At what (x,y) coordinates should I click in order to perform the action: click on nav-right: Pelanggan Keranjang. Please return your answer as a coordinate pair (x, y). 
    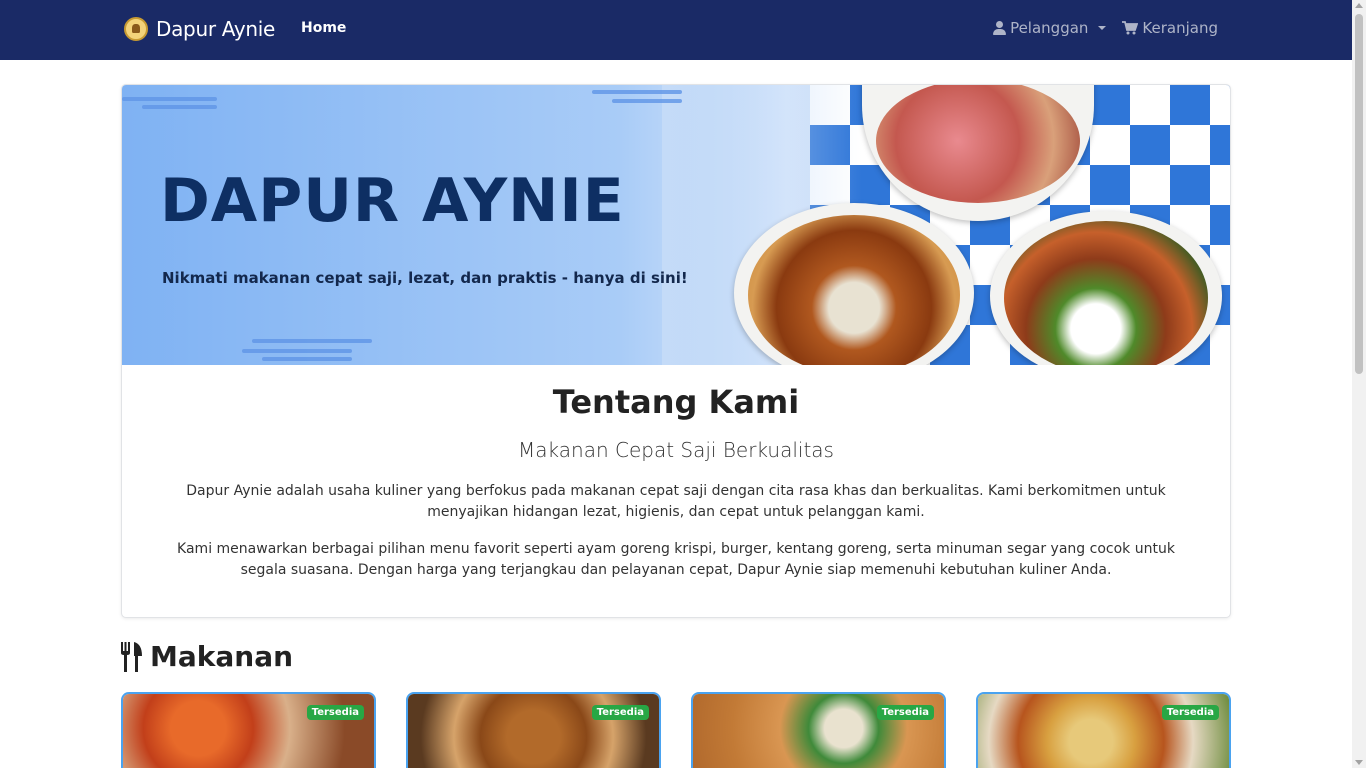
    Looking at the image, I should click on (1105, 28).